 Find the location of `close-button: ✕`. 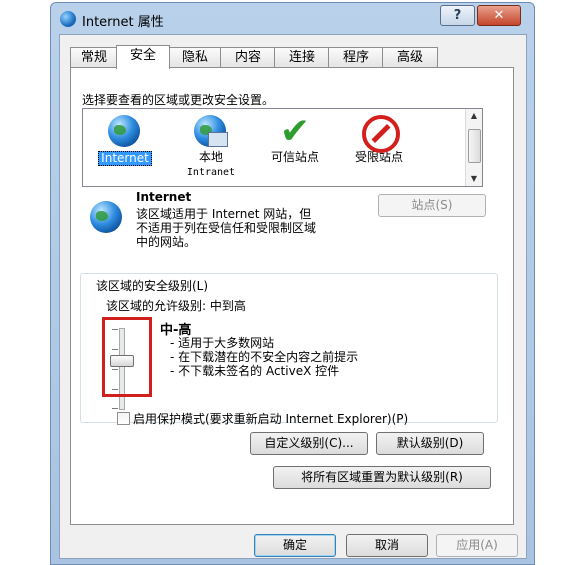

close-button: ✕ is located at coordinates (499, 15).